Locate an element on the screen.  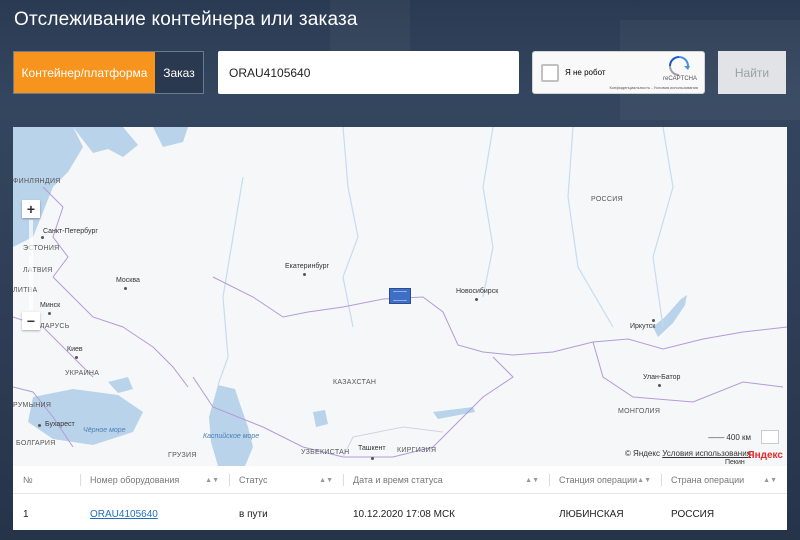
map-scale: —— 400 км is located at coordinates (729, 437).